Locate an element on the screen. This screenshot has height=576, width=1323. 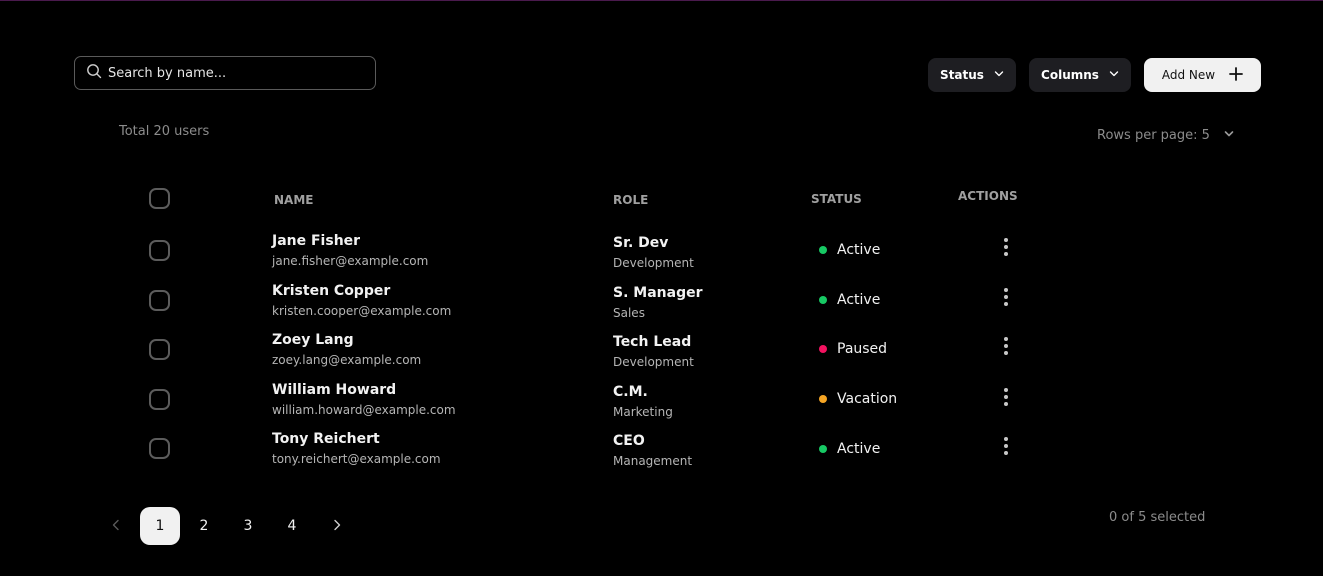
user-name: Zoey Lang is located at coordinates (313, 340).